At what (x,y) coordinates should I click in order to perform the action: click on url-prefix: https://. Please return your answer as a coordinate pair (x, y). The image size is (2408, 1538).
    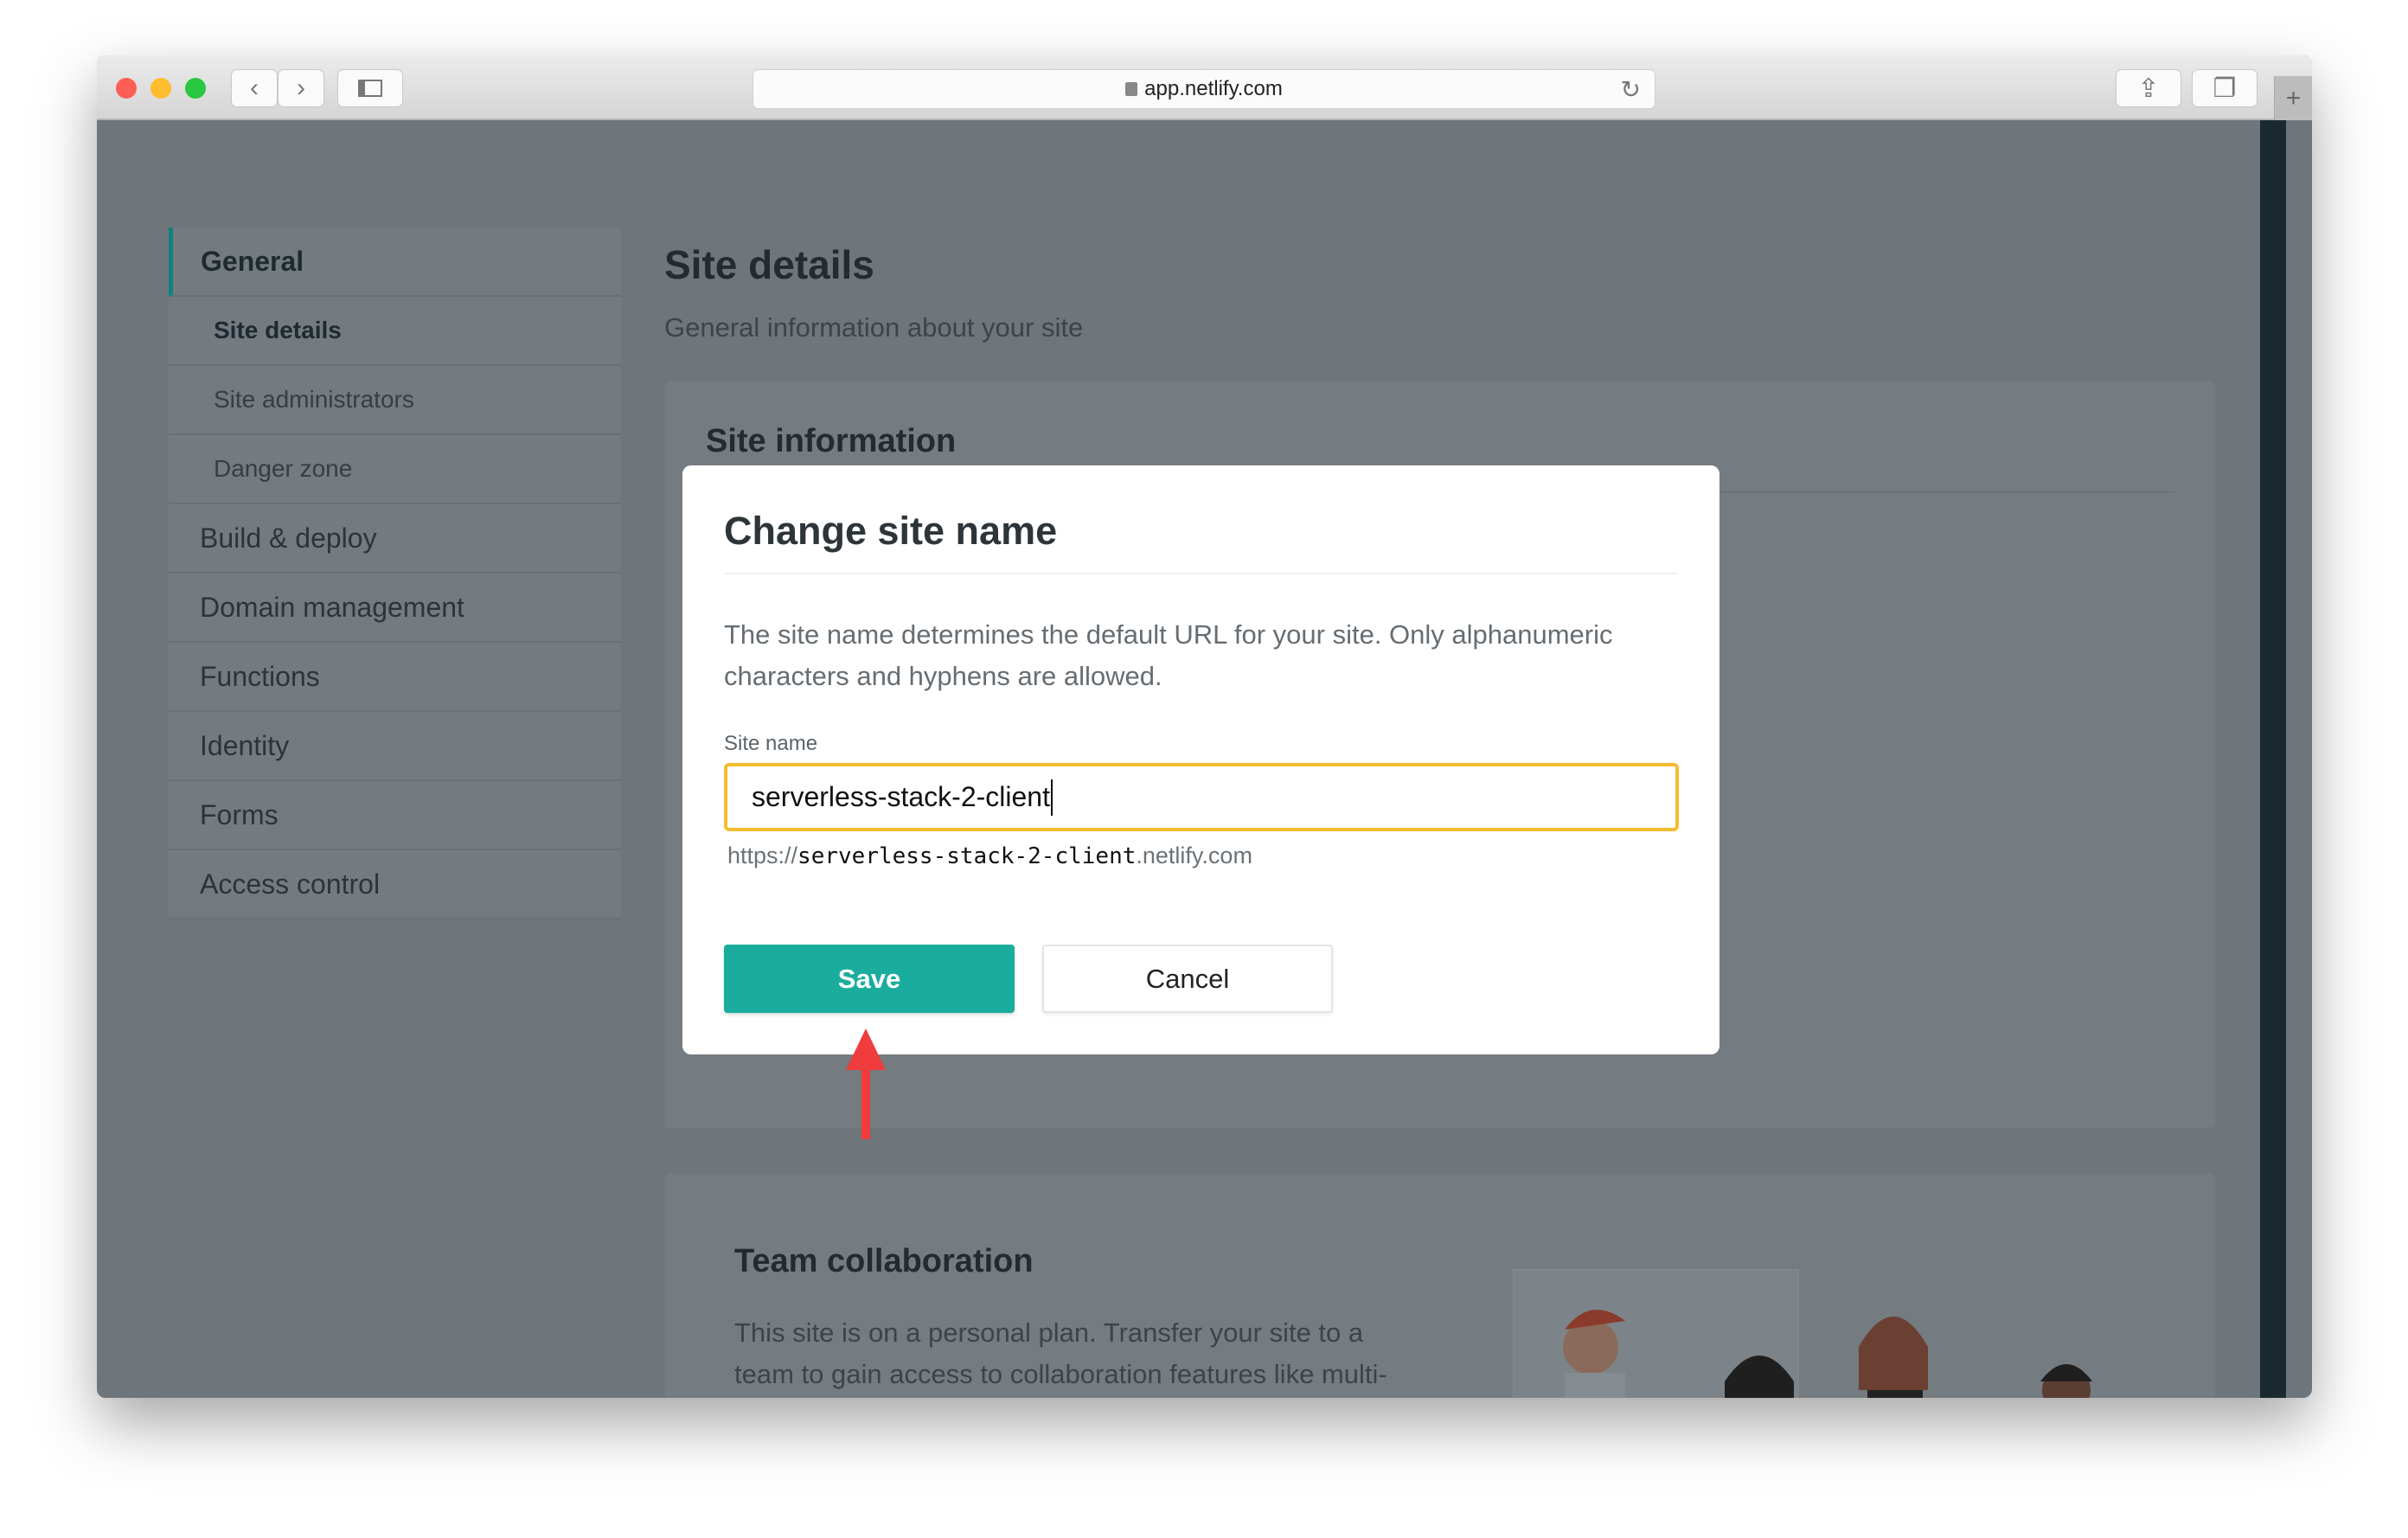
    Looking at the image, I should click on (762, 855).